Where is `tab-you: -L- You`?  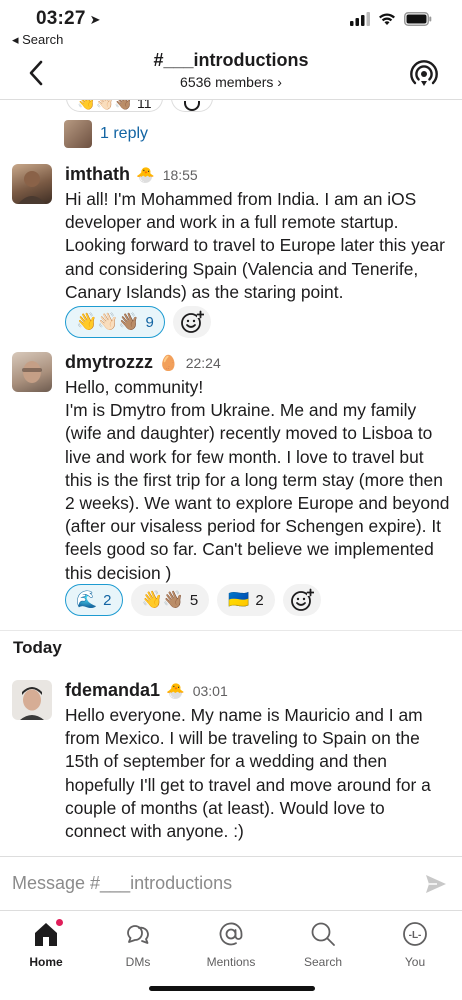
tab-you: -L- You is located at coordinates (415, 944).